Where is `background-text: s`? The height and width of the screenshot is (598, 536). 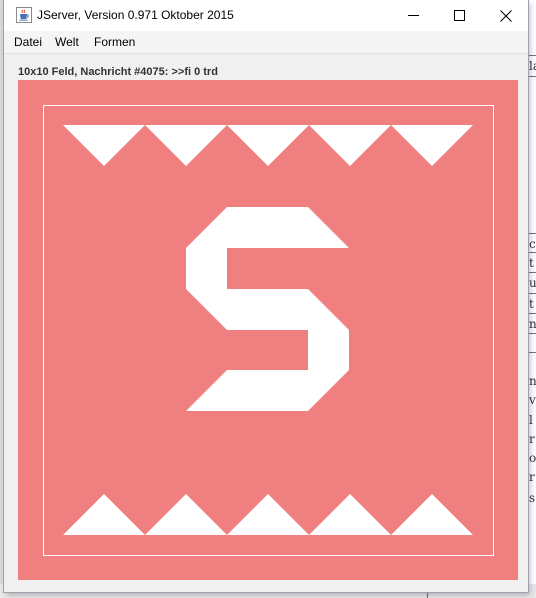 background-text: s is located at coordinates (532, 498).